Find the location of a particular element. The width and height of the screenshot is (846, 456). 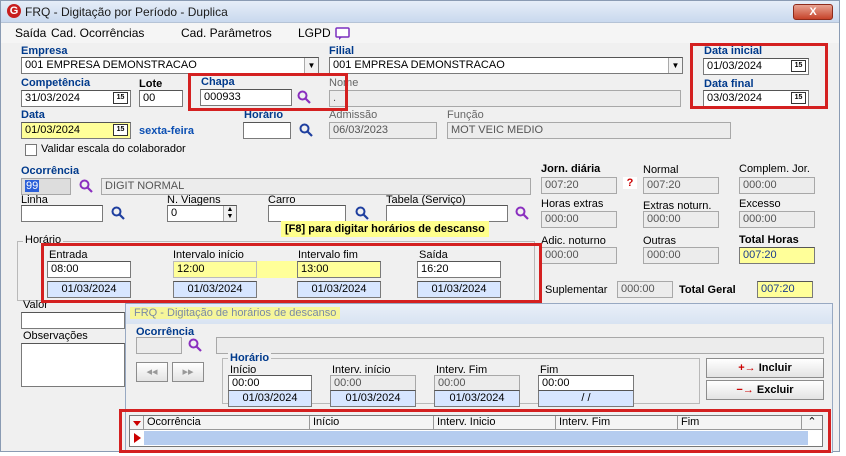

int-inicio-date-field: 01/03/2024 is located at coordinates (215, 289).